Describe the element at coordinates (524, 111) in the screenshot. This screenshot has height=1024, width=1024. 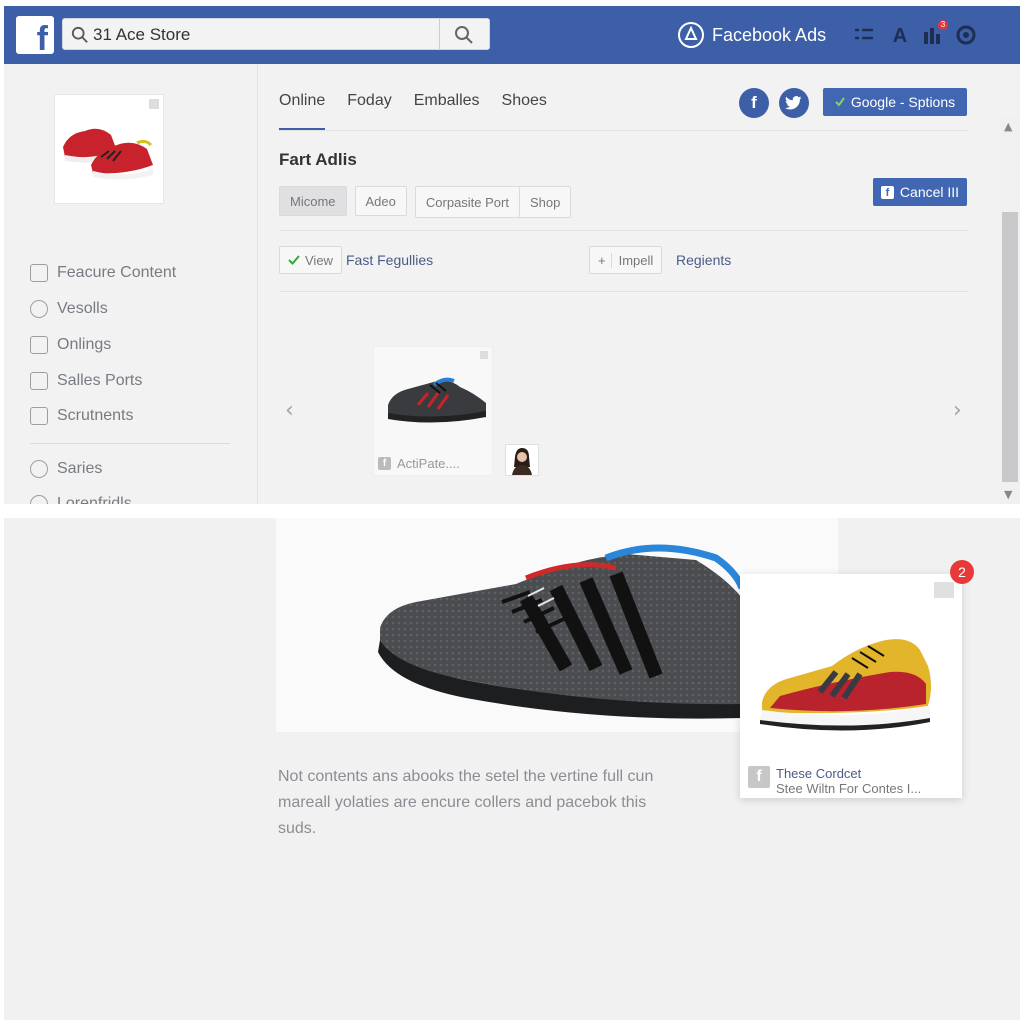
I see `tab-shoes: Shoes` at that location.